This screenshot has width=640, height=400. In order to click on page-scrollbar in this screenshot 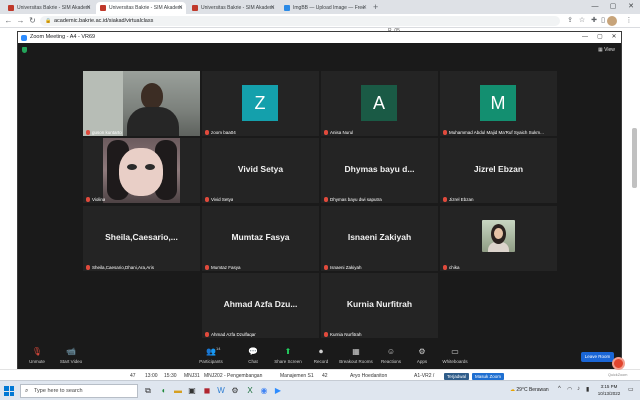, I will do `click(634, 158)`.